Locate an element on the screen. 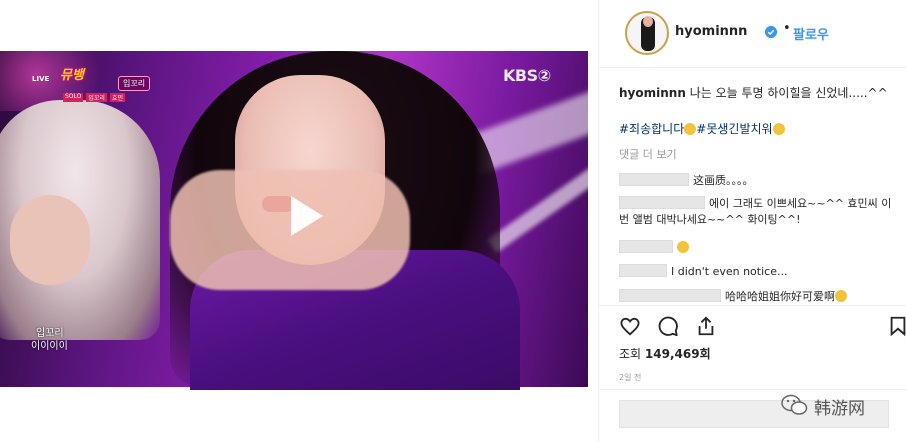  broadcaster-logo: KBS② is located at coordinates (527, 75).